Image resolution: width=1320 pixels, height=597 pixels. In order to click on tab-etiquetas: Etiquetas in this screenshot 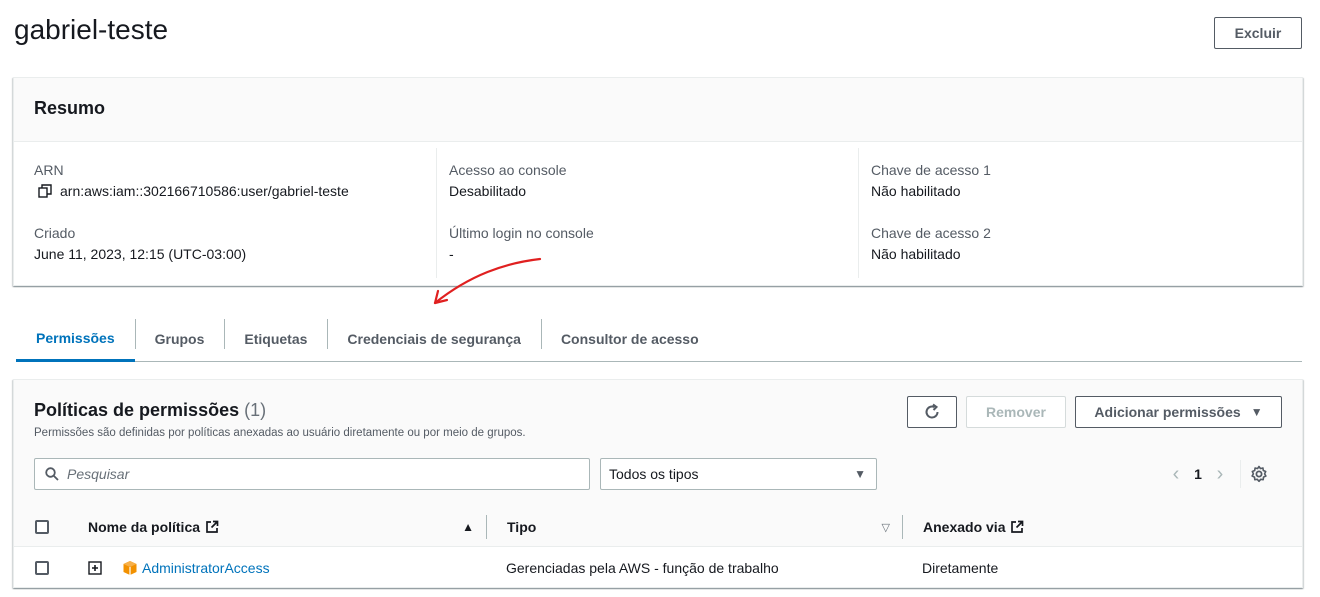, I will do `click(275, 339)`.